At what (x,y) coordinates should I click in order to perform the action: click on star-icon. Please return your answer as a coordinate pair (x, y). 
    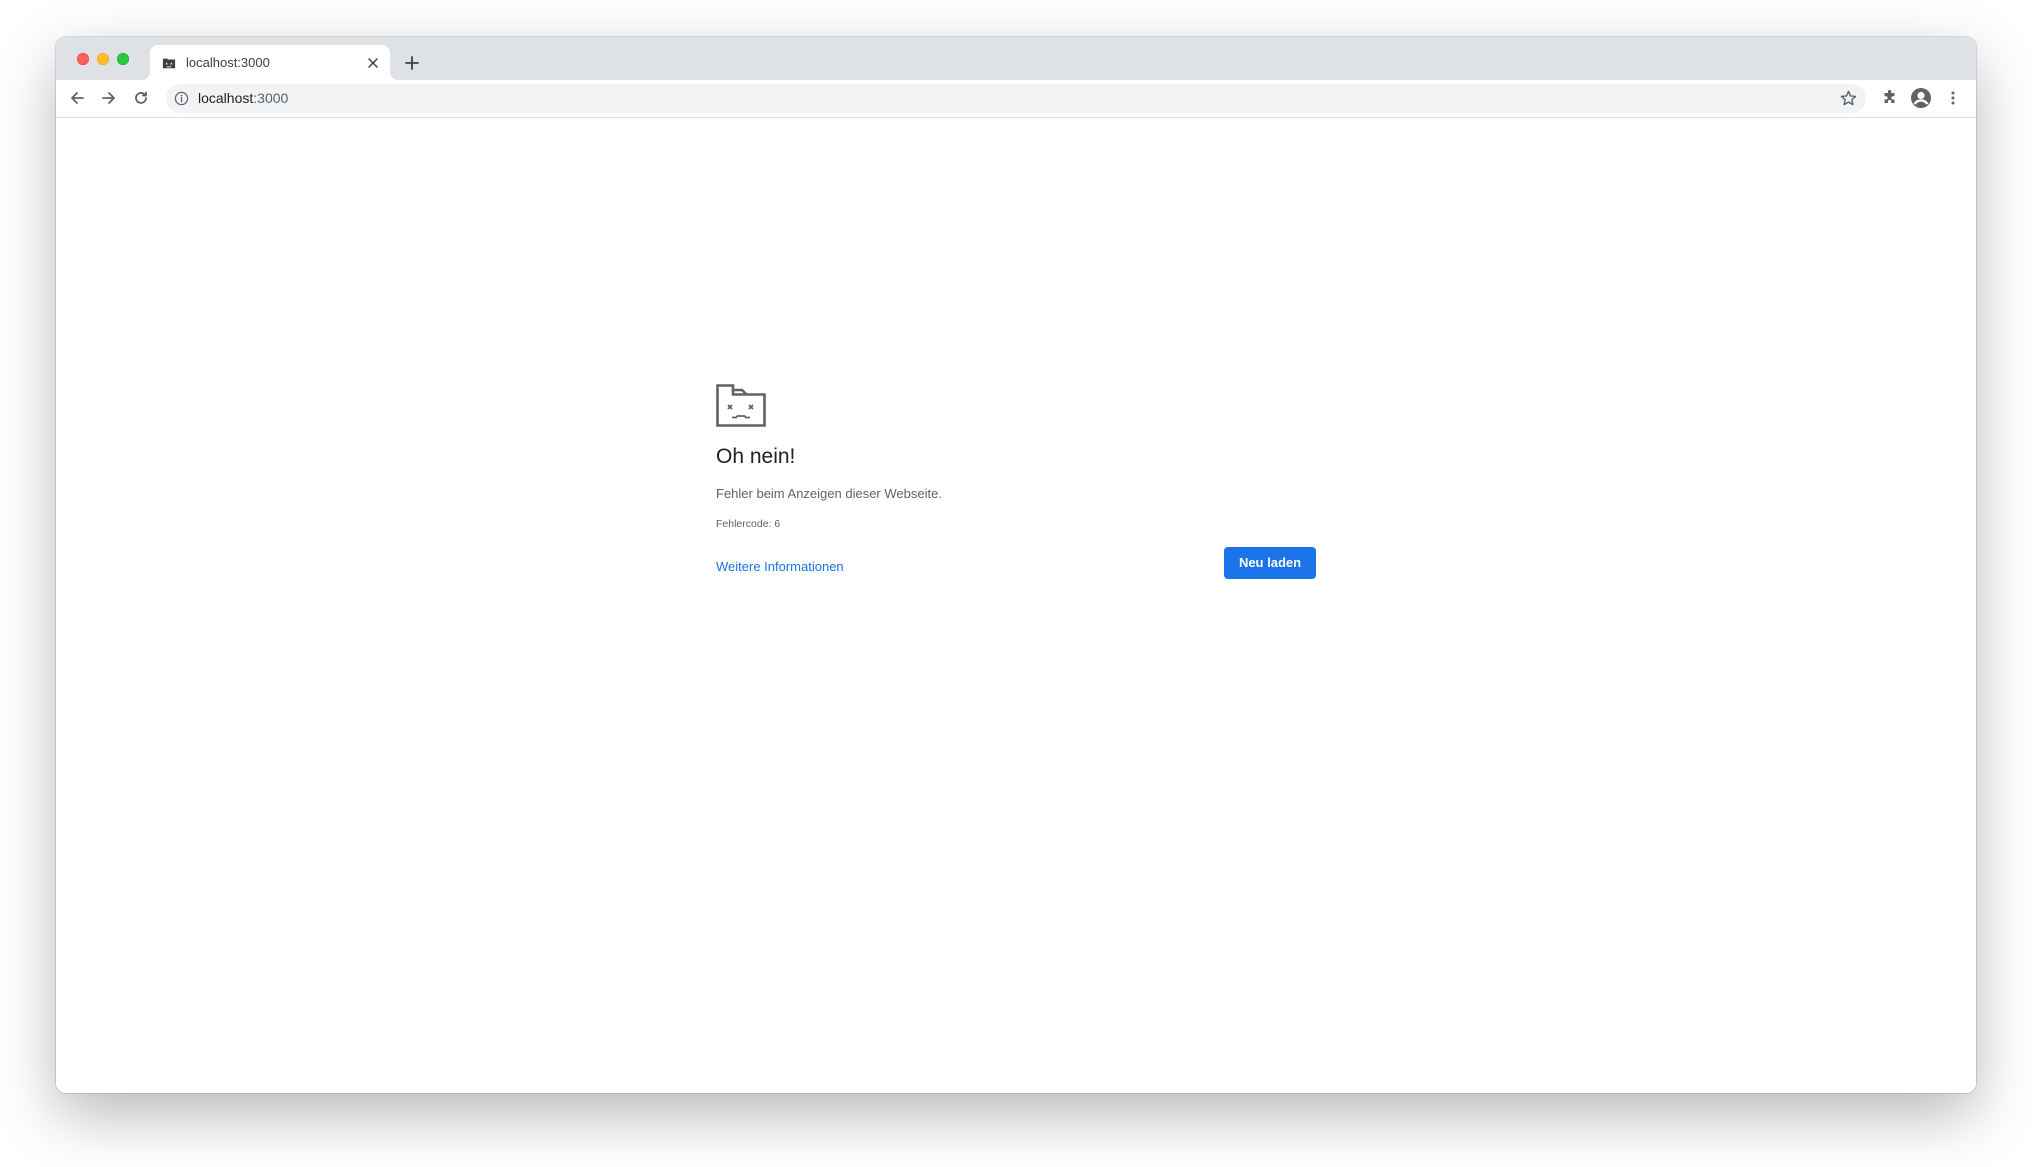
    Looking at the image, I should click on (1848, 98).